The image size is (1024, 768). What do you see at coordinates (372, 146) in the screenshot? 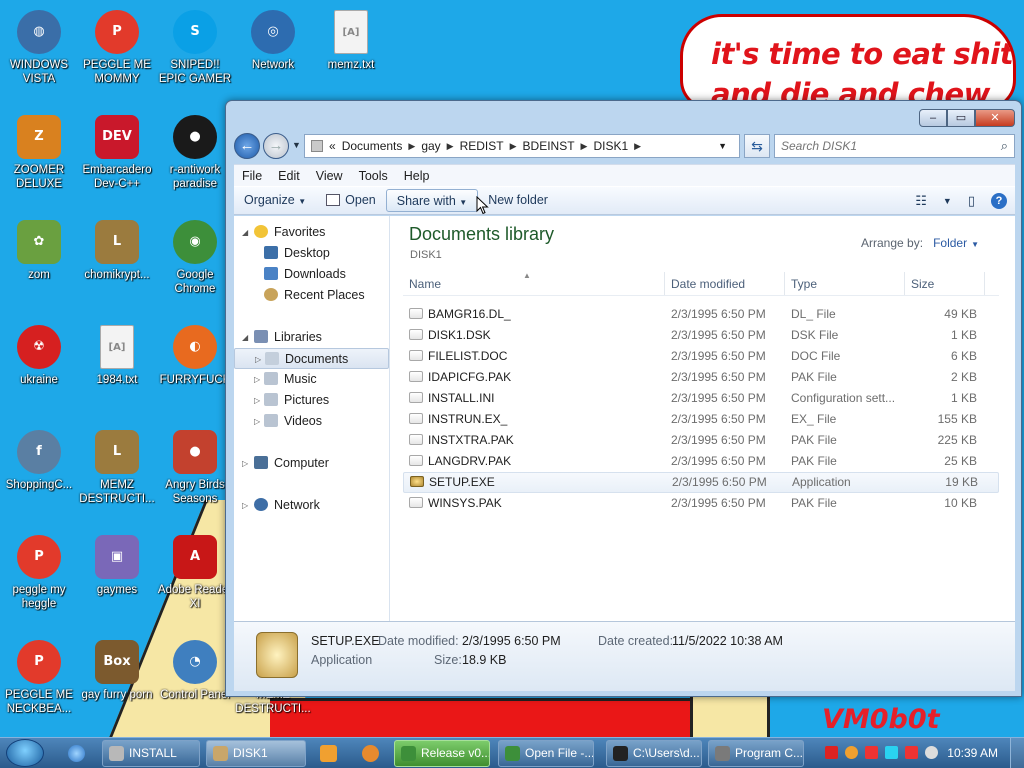
I see `breadcrumb-documents: Documents` at bounding box center [372, 146].